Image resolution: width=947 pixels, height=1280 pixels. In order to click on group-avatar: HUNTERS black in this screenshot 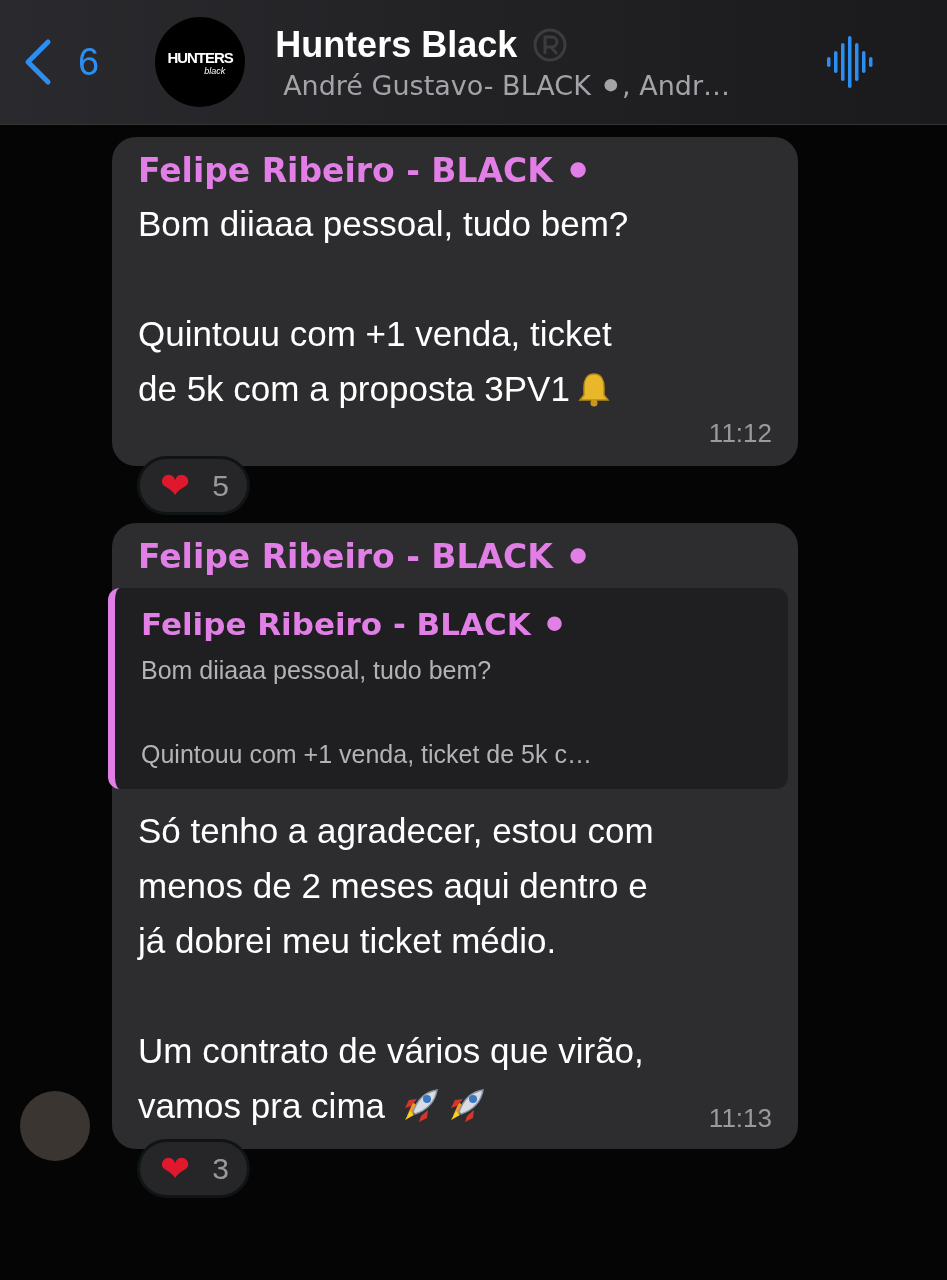, I will do `click(200, 62)`.